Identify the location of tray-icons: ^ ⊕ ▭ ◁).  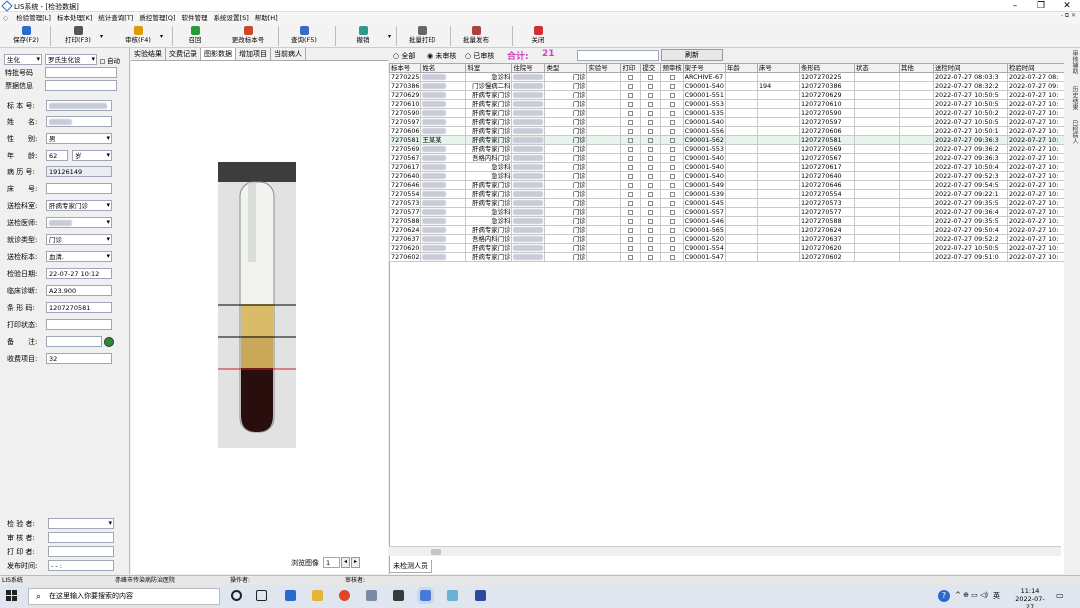
(971, 595).